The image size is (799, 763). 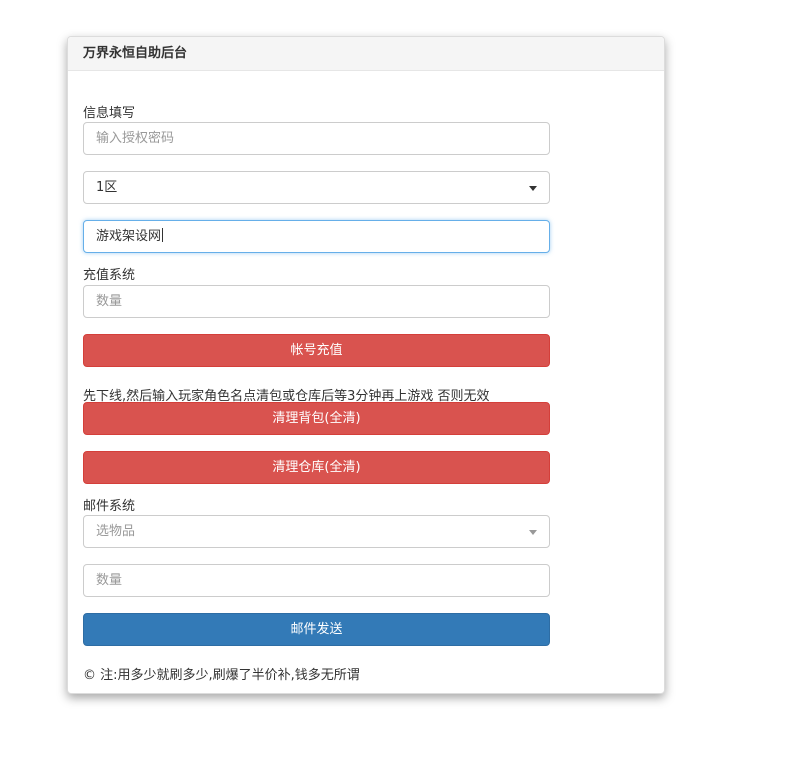 What do you see at coordinates (221, 675) in the screenshot?
I see `footer-note: © 注:用多少就刷多少,刷爆了半价补,钱多无所谓` at bounding box center [221, 675].